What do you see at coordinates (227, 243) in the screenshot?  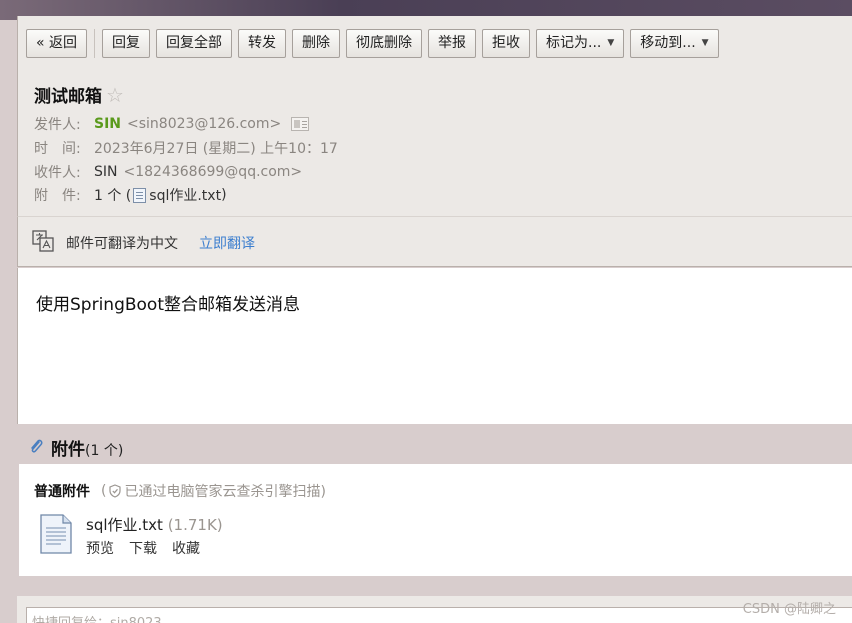 I see `translate-now-link: 立即翻译` at bounding box center [227, 243].